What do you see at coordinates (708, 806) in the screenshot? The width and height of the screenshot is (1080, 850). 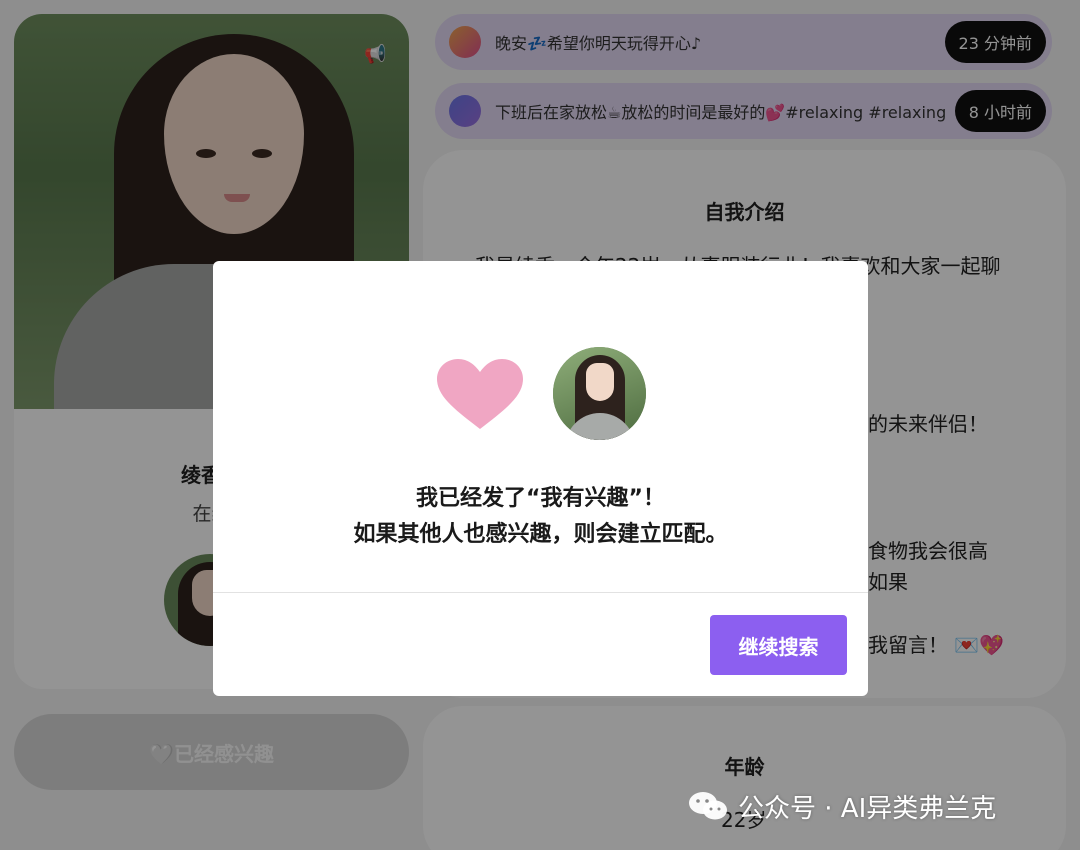 I see `wechat-icon` at bounding box center [708, 806].